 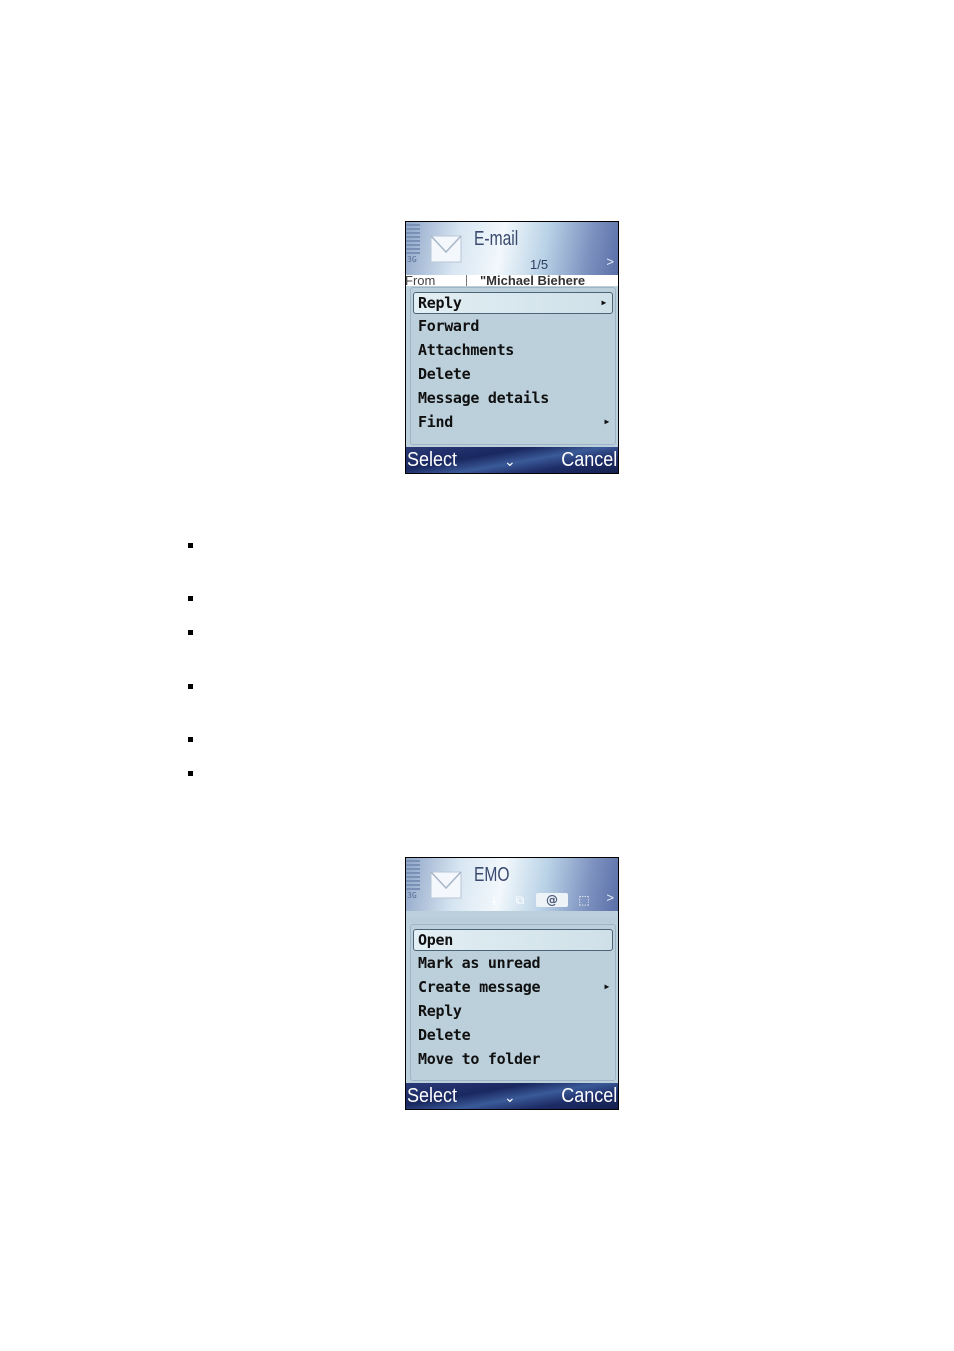 I want to click on from-value: "Michael Biehere, so click(x=533, y=280).